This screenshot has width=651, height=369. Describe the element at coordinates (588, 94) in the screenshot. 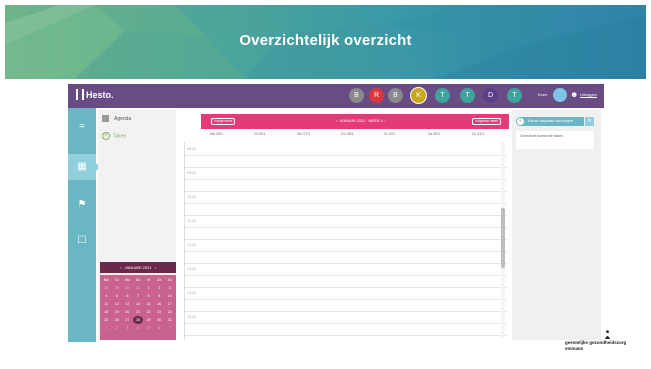

I see `logout-link: Uitloggen` at that location.